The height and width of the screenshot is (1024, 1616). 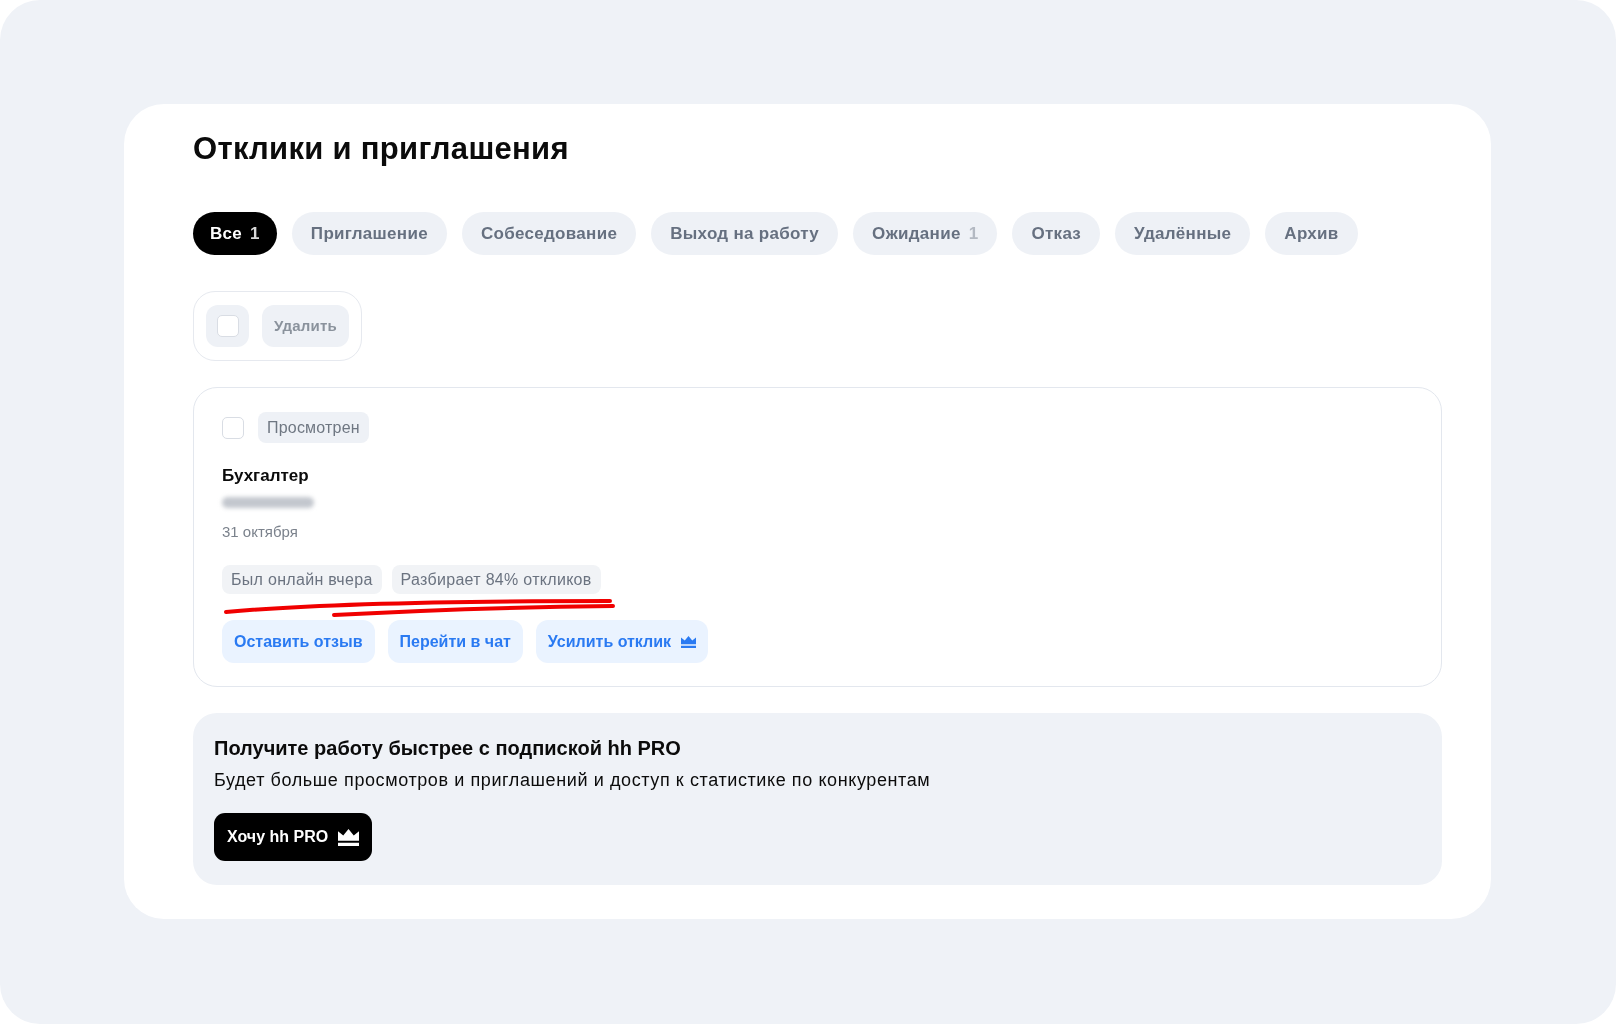 I want to click on promo-text: Будет больше просмотров и приглашений и доступ к статистике по конкурентам, so click(x=573, y=780).